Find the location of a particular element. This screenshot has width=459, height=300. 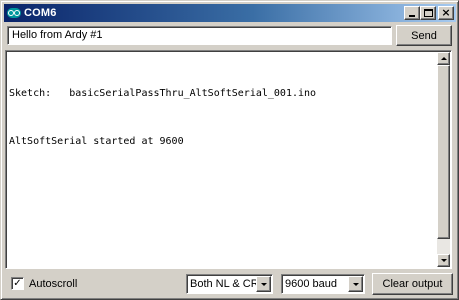

minimize-button is located at coordinates (412, 13).